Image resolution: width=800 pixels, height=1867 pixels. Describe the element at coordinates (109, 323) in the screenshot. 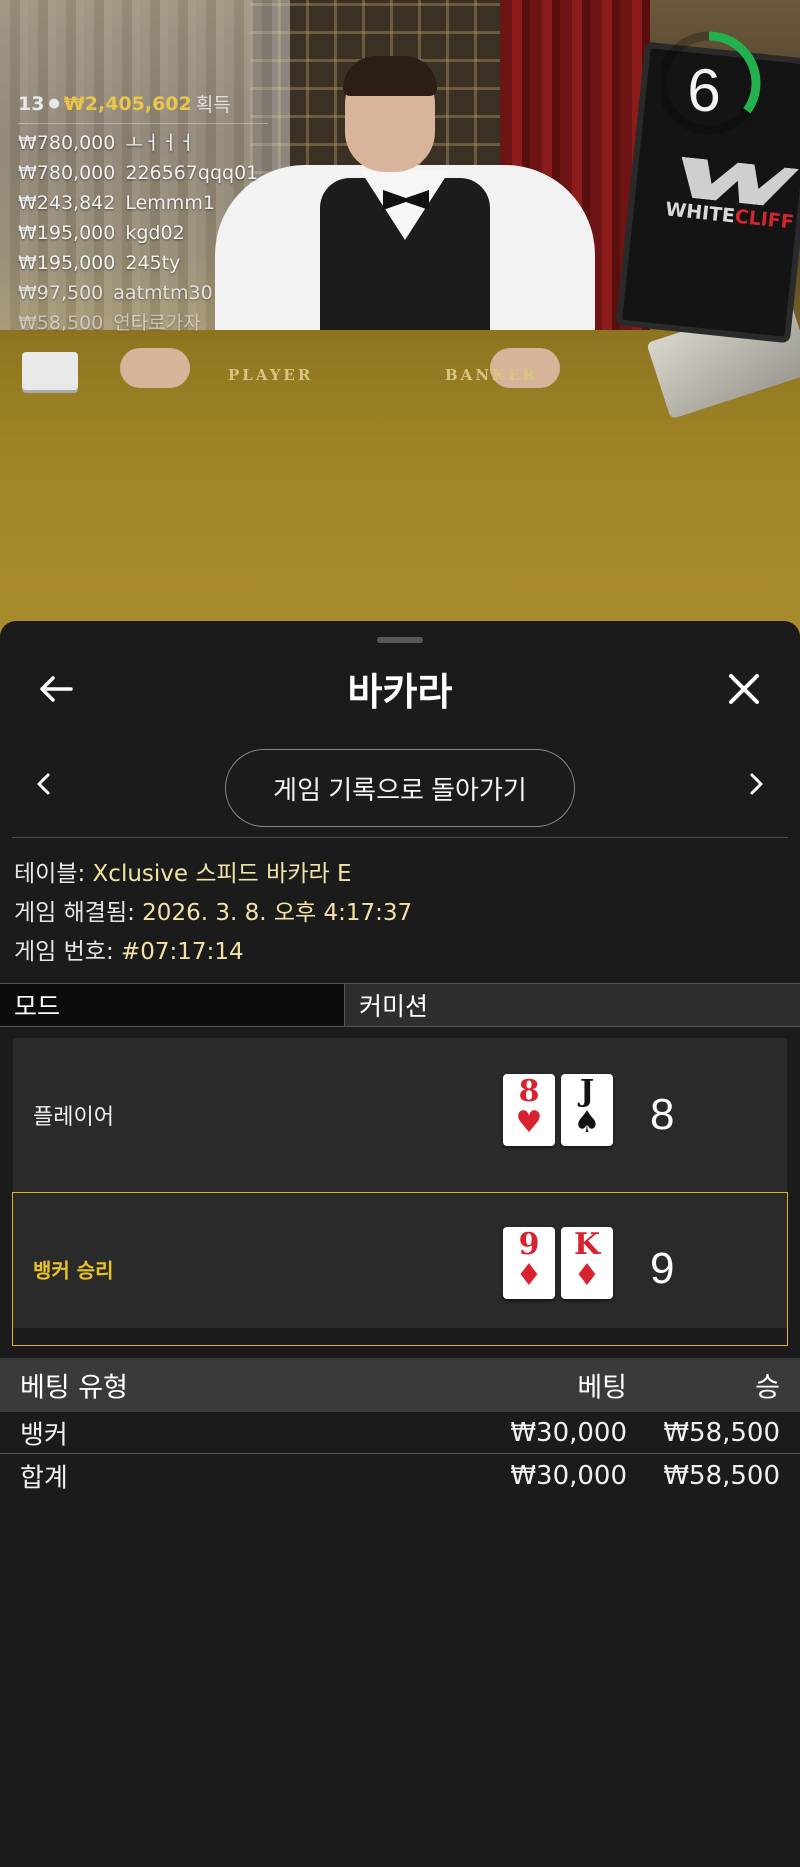

I see `winner-row: ₩58,500 연타로가자` at that location.